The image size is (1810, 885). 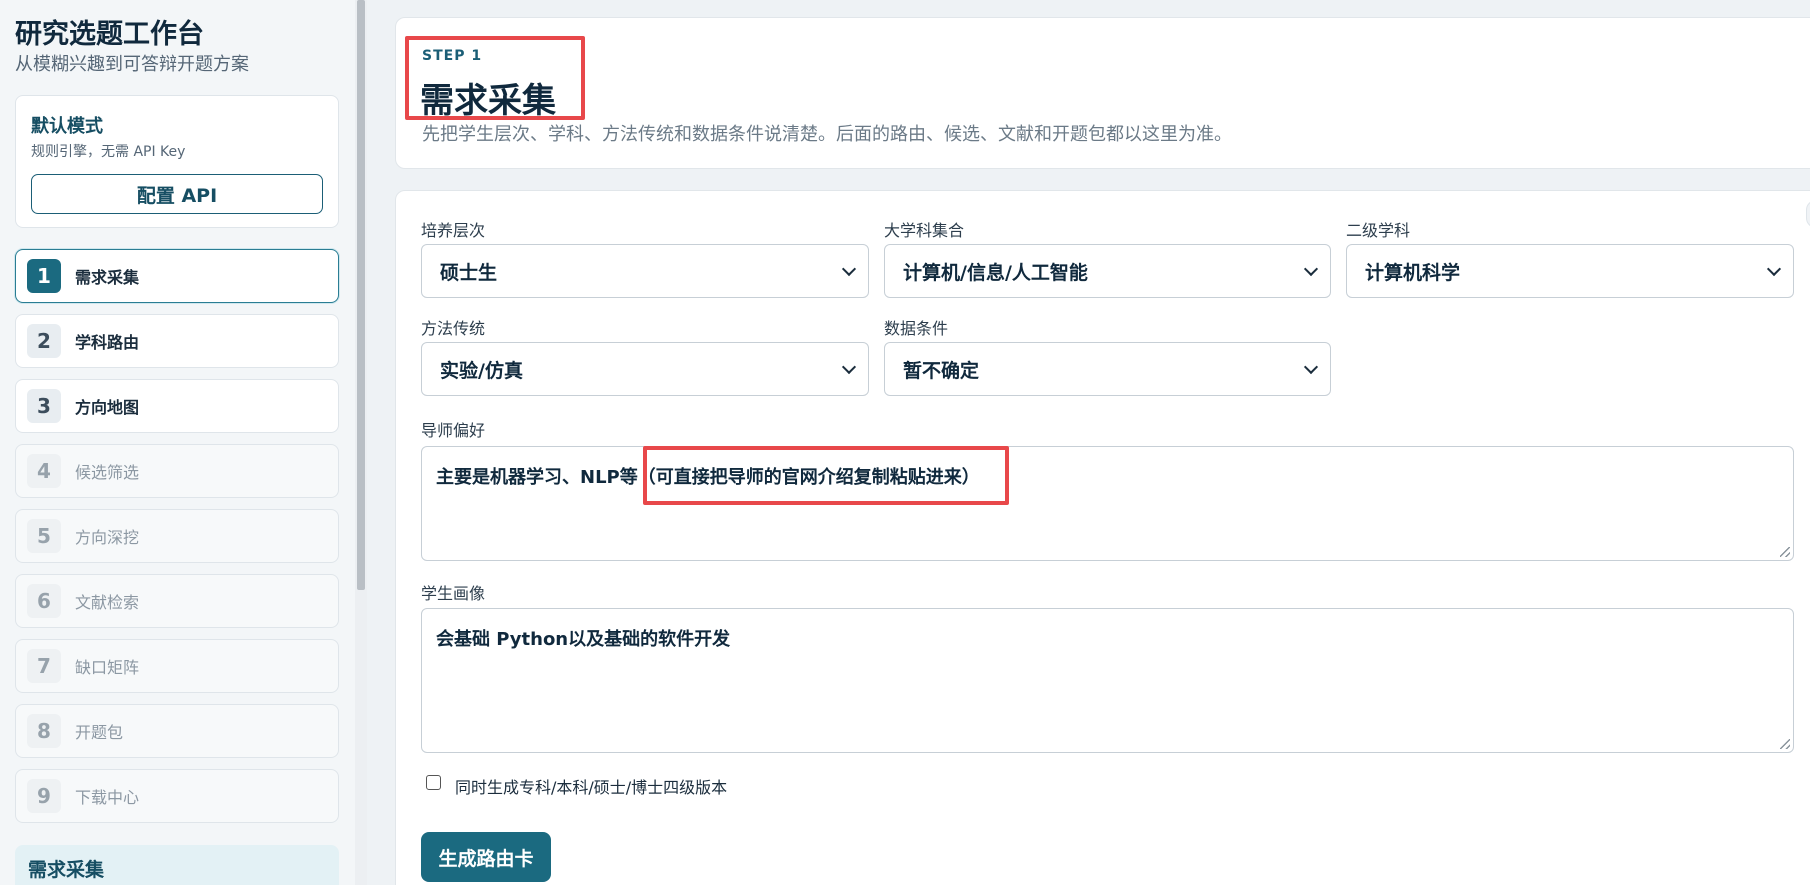 I want to click on step-item-2: 2 学科路由, so click(x=177, y=341).